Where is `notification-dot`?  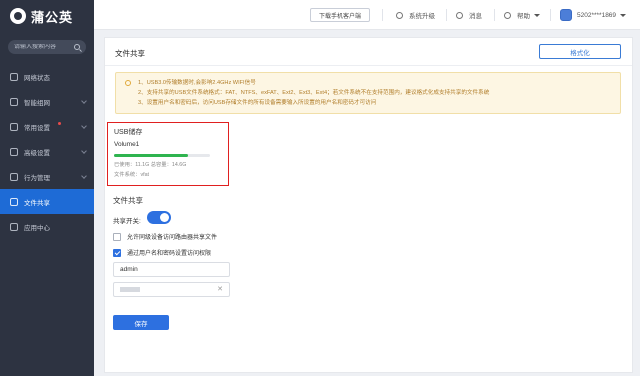 notification-dot is located at coordinates (59, 123).